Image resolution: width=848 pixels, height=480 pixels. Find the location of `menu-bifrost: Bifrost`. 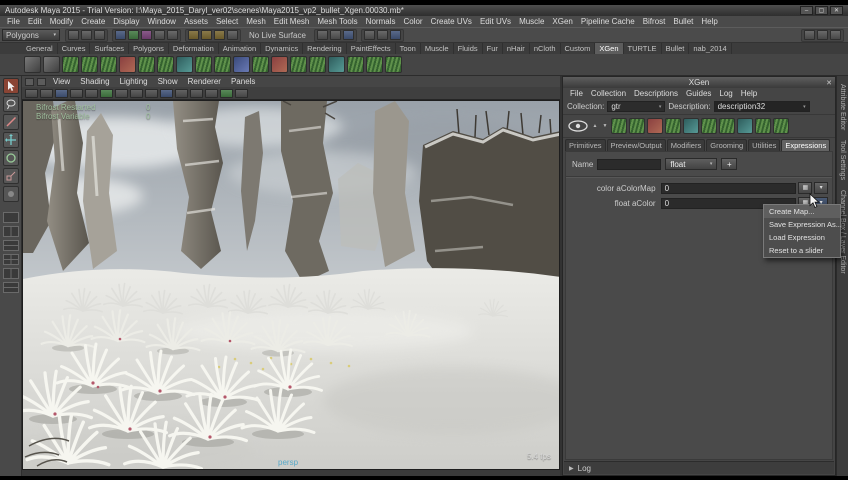

menu-bifrost: Bifrost is located at coordinates (654, 21).